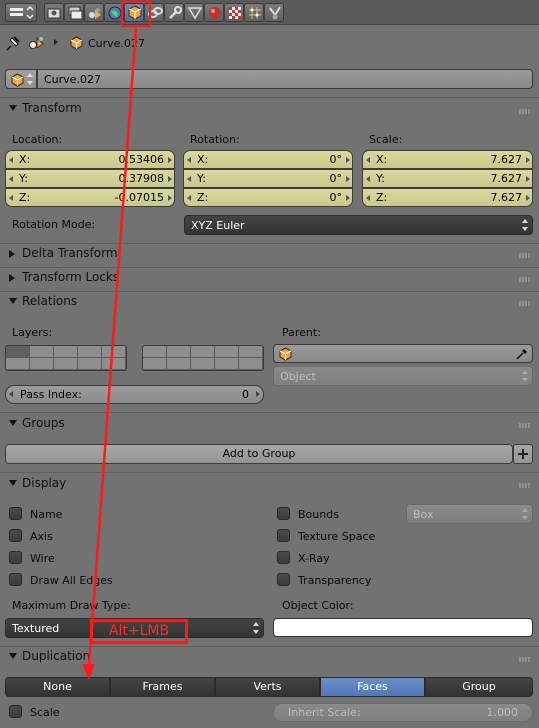 The width and height of the screenshot is (539, 728). What do you see at coordinates (403, 353) in the screenshot?
I see `parent-field` at bounding box center [403, 353].